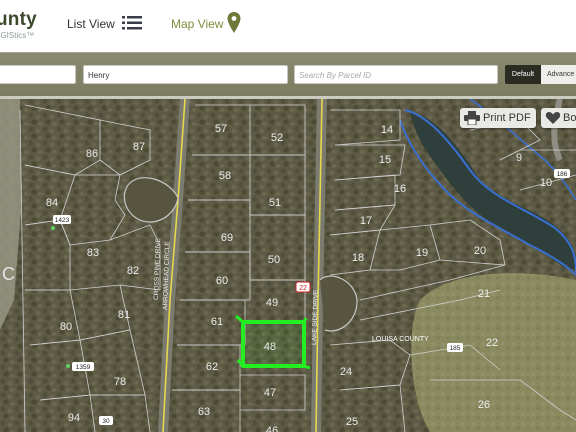 This screenshot has height=432, width=576. Describe the element at coordinates (366, 221) in the screenshot. I see `parcel-label: 17` at that location.